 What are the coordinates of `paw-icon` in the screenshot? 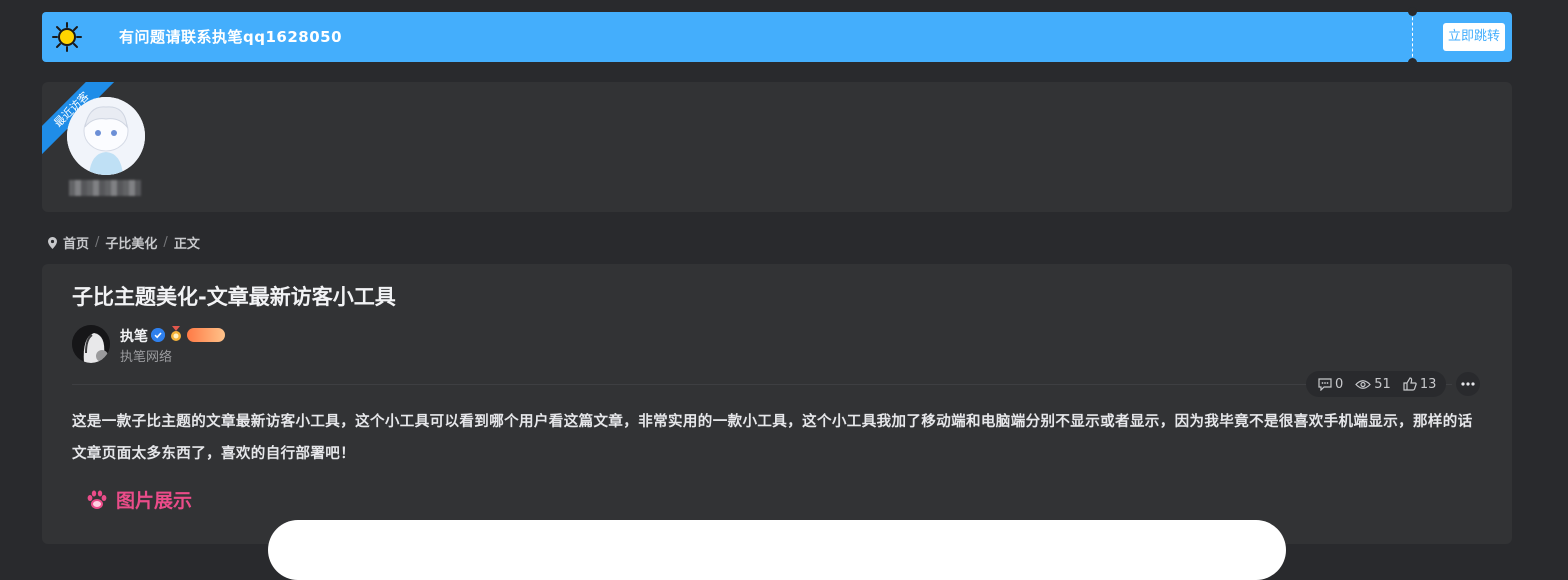 It's located at (97, 499).